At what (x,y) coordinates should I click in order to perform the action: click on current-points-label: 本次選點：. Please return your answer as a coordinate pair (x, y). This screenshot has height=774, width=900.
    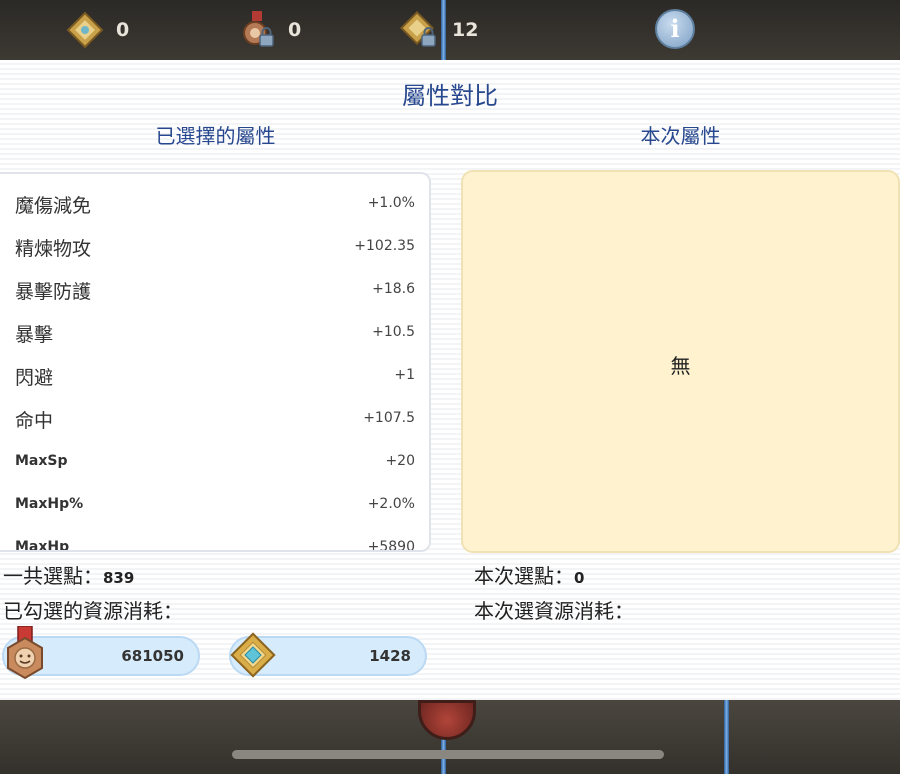
    Looking at the image, I should click on (524, 576).